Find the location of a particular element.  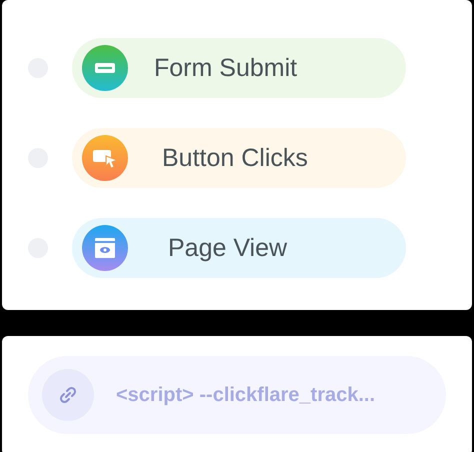

event-pill: Form Submit is located at coordinates (239, 68).